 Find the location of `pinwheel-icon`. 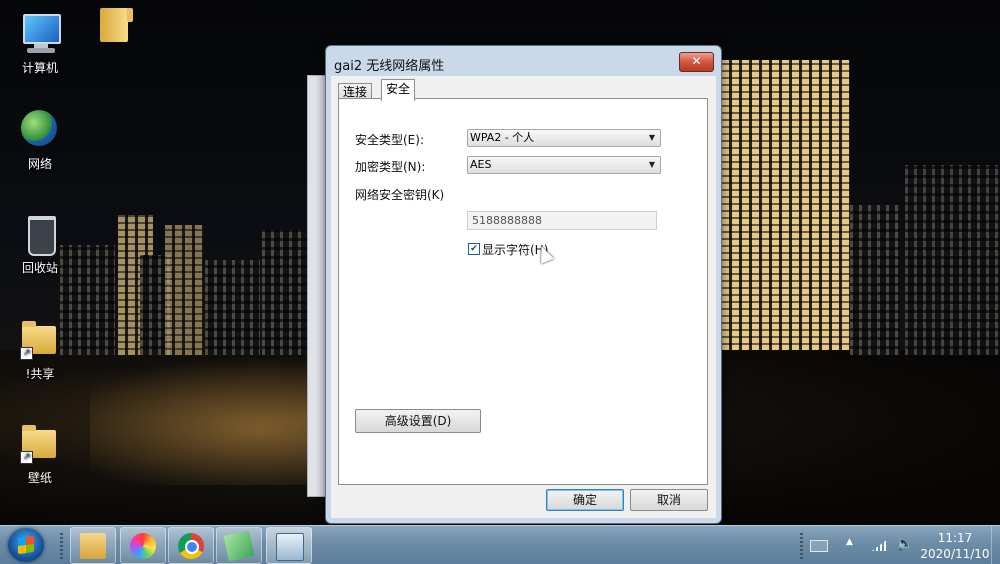

pinwheel-icon is located at coordinates (143, 546).